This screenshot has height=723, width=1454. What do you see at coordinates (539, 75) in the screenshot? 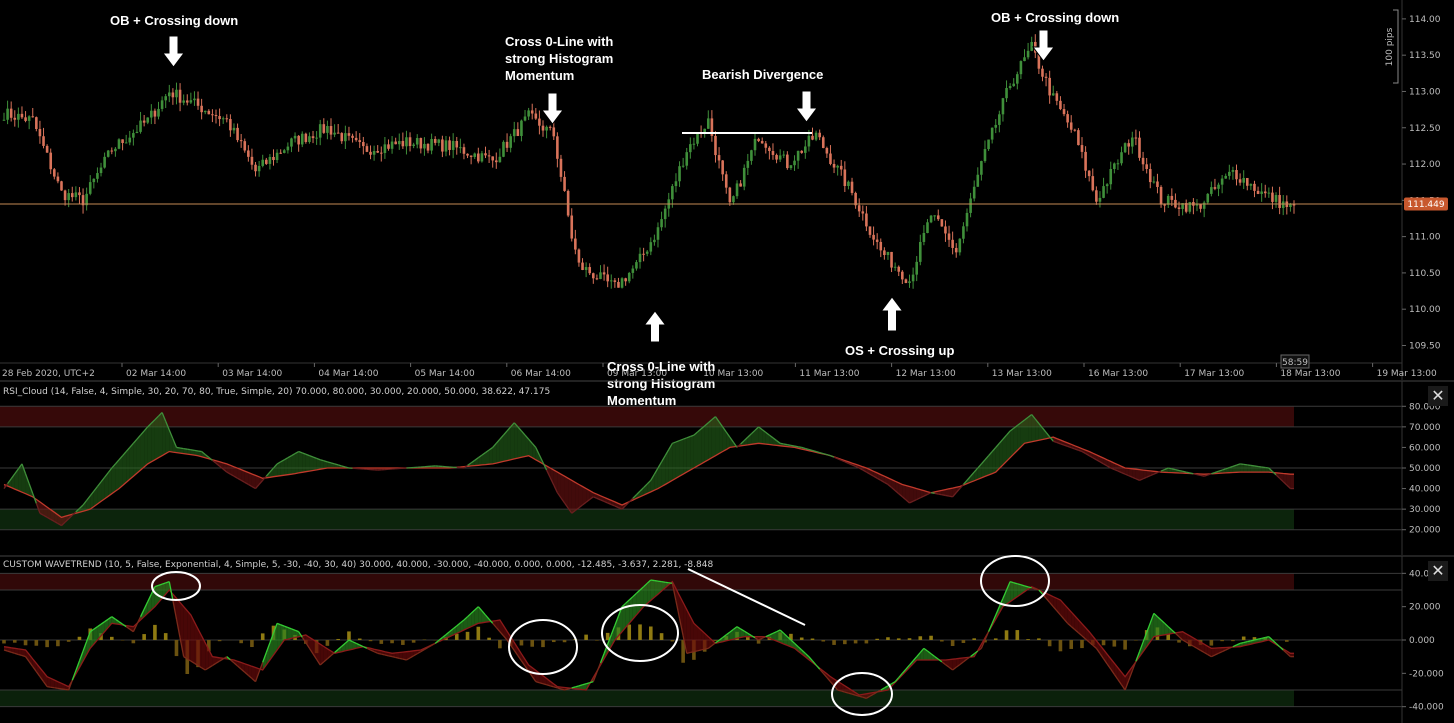
I see `annotation-line: Momentum` at bounding box center [539, 75].